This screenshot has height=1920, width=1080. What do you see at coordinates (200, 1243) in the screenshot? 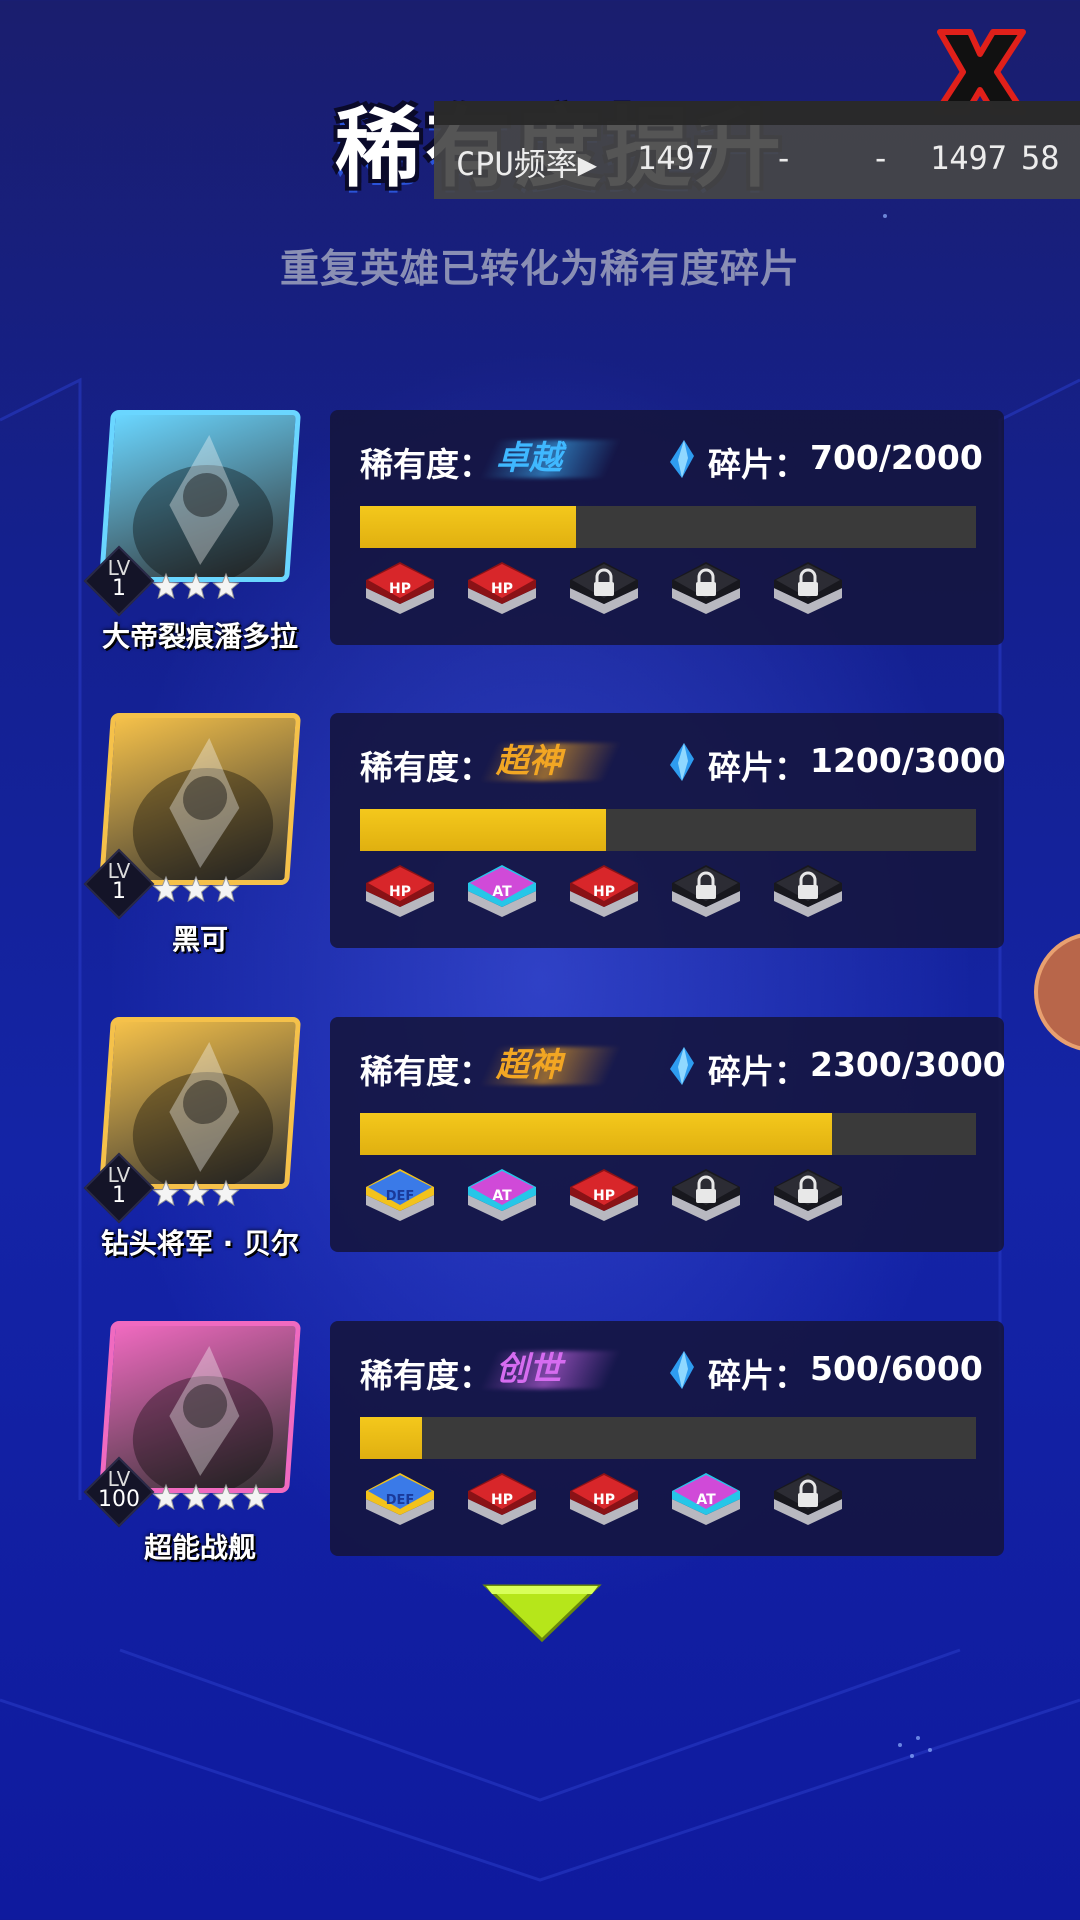
I see `hero-name: 钻头将军 · 贝尔` at bounding box center [200, 1243].